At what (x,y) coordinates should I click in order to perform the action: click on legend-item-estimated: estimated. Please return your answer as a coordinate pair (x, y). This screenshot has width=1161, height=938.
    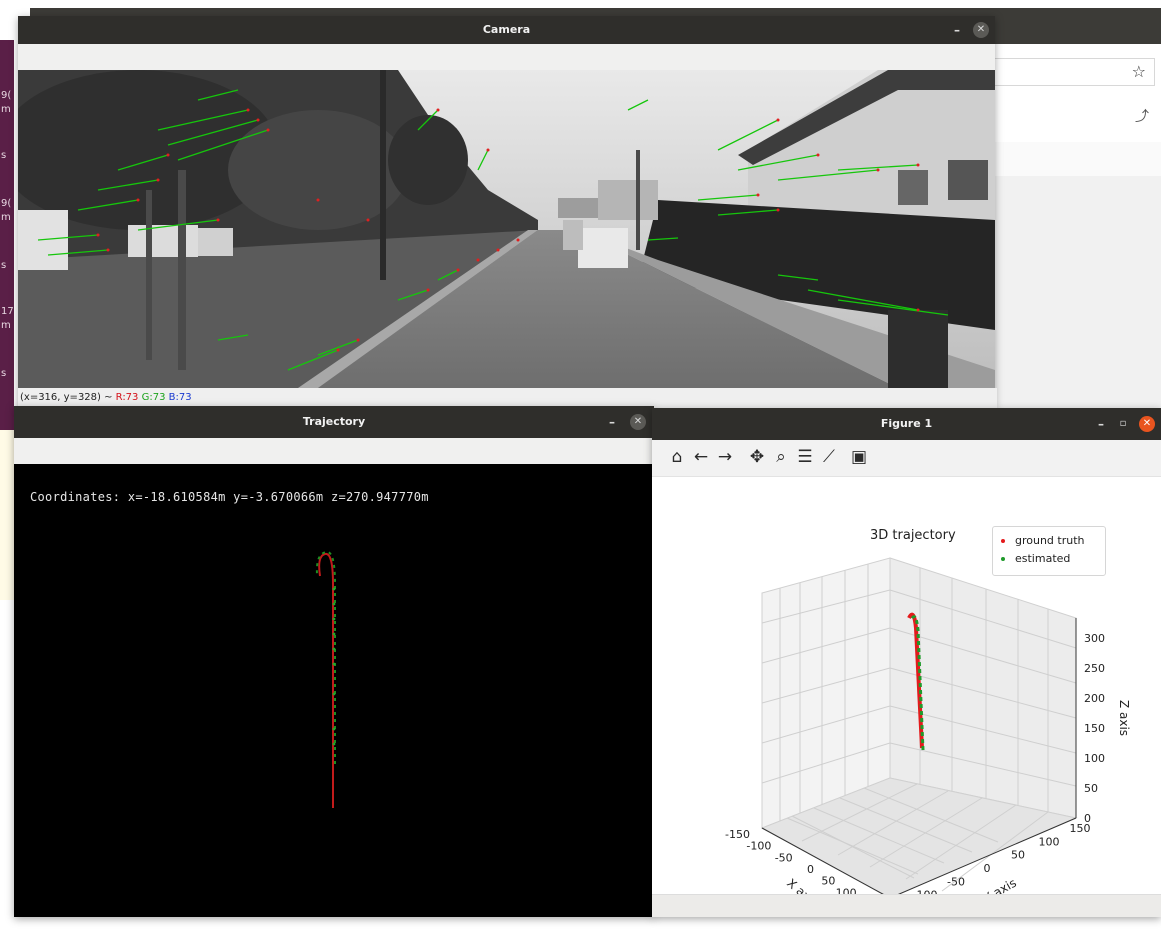
    Looking at the image, I should click on (1035, 559).